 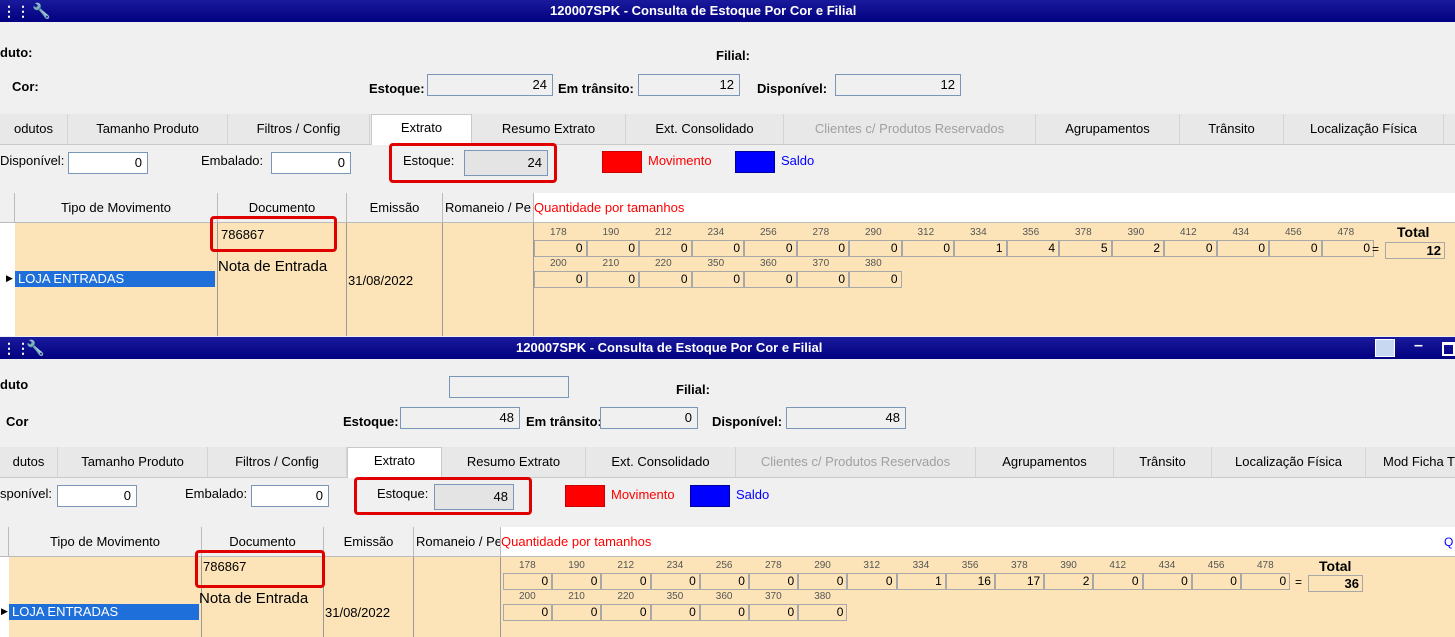 I want to click on size-label: 256, so click(x=724, y=565).